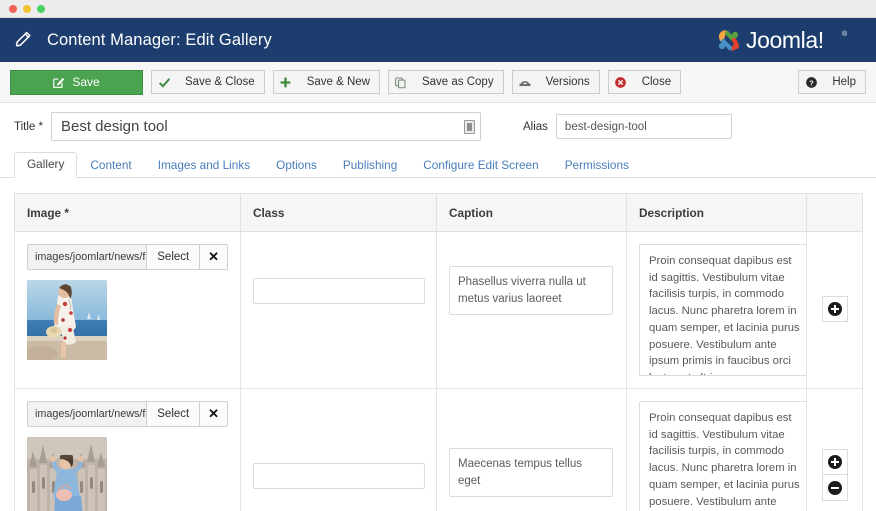 Image resolution: width=876 pixels, height=511 pixels. Describe the element at coordinates (458, 82) in the screenshot. I see `save-copy-button: Save as Copy` at that location.